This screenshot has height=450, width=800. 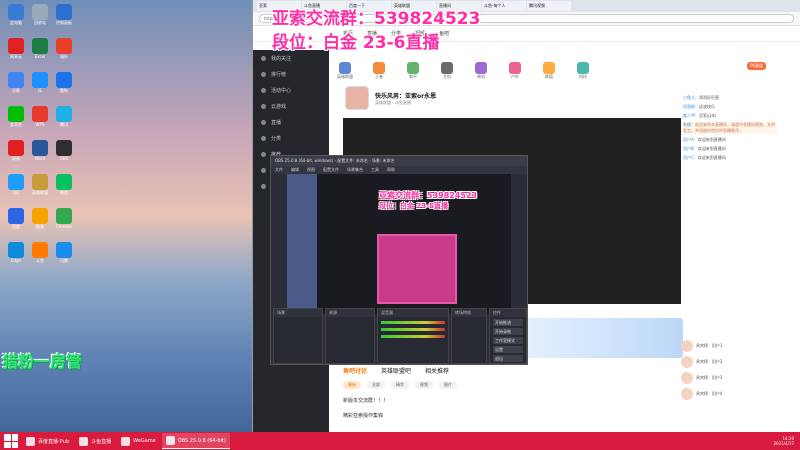 What do you see at coordinates (733, 346) in the screenshot?
I see `fan-item: 贵宾榜 · 用户1` at bounding box center [733, 346].